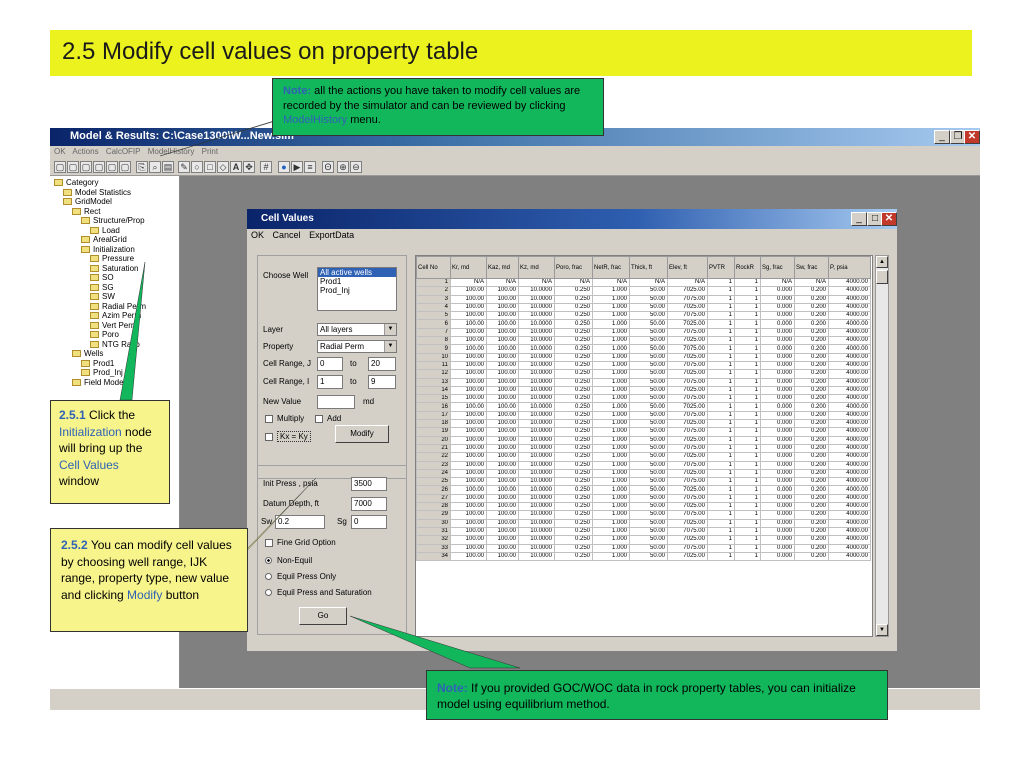  I want to click on toolbar-view6-icon: ▢, so click(125, 167).